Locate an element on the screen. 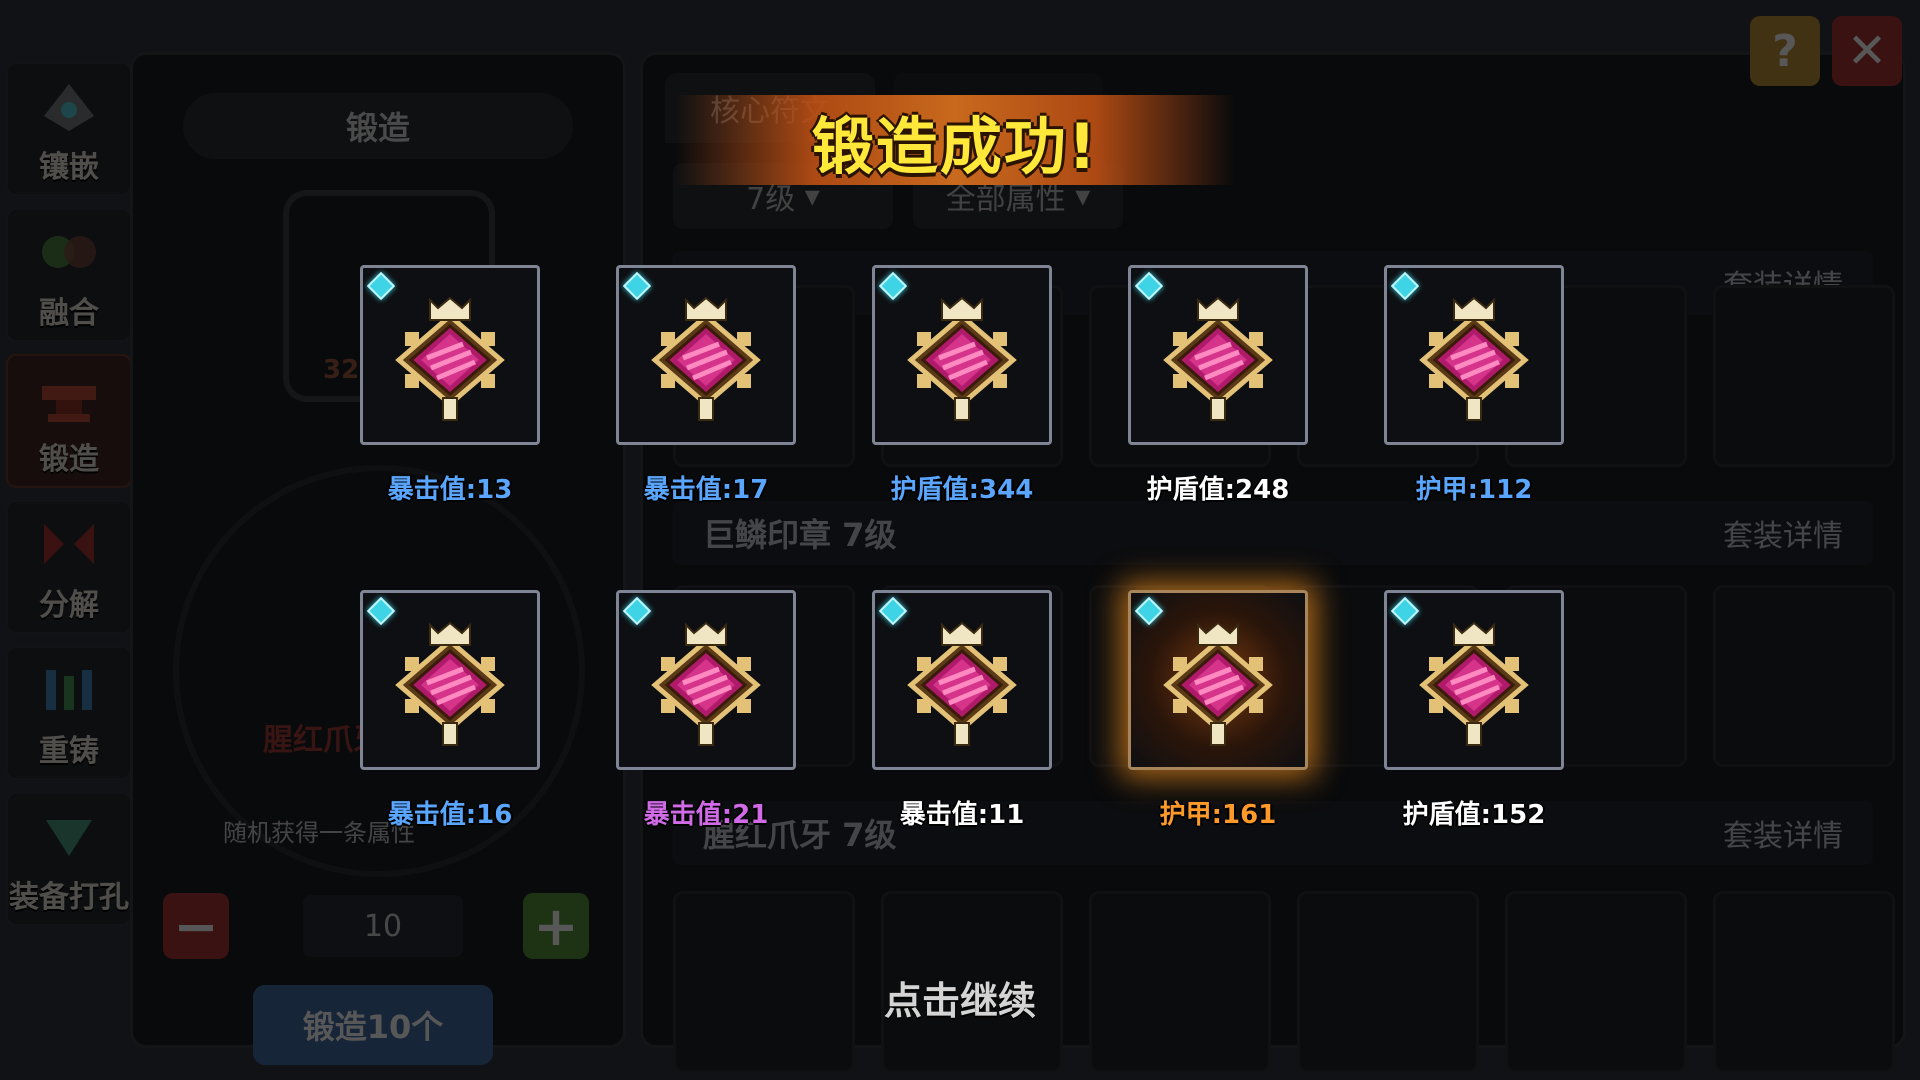 Image resolution: width=1920 pixels, height=1080 pixels. result-stat-label: 护盾值:344 is located at coordinates (962, 490).